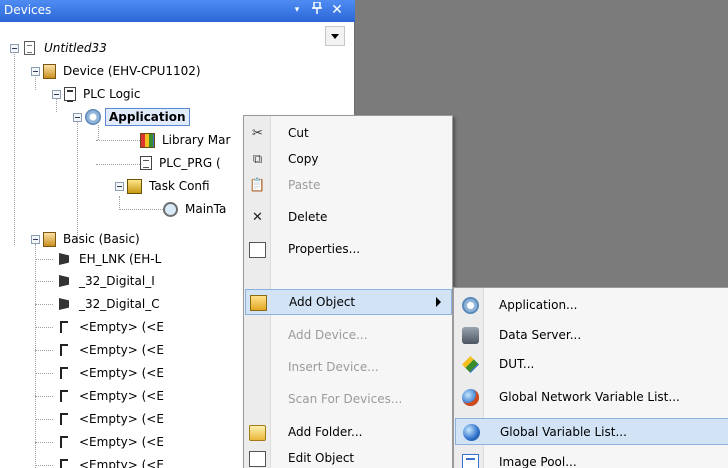  Describe the element at coordinates (147, 140) in the screenshot. I see `library-icon` at that location.